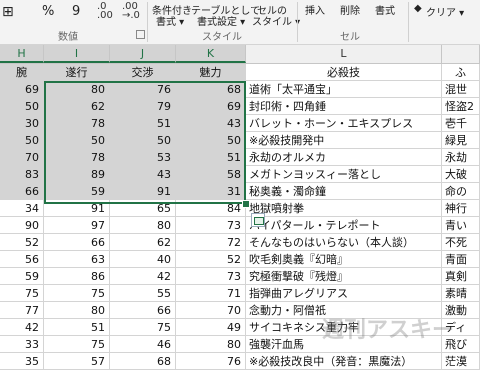  Describe the element at coordinates (22, 225) in the screenshot. I see `cell-h: 90` at that location.